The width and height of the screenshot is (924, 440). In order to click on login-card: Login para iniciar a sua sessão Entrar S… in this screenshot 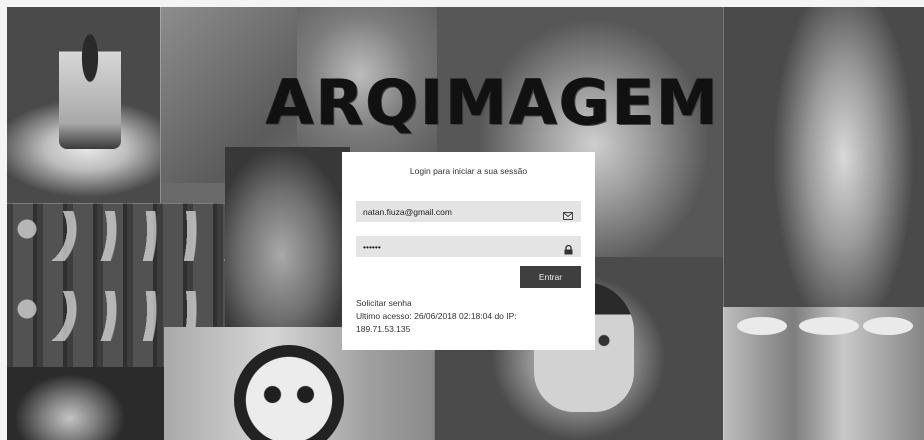, I will do `click(468, 251)`.